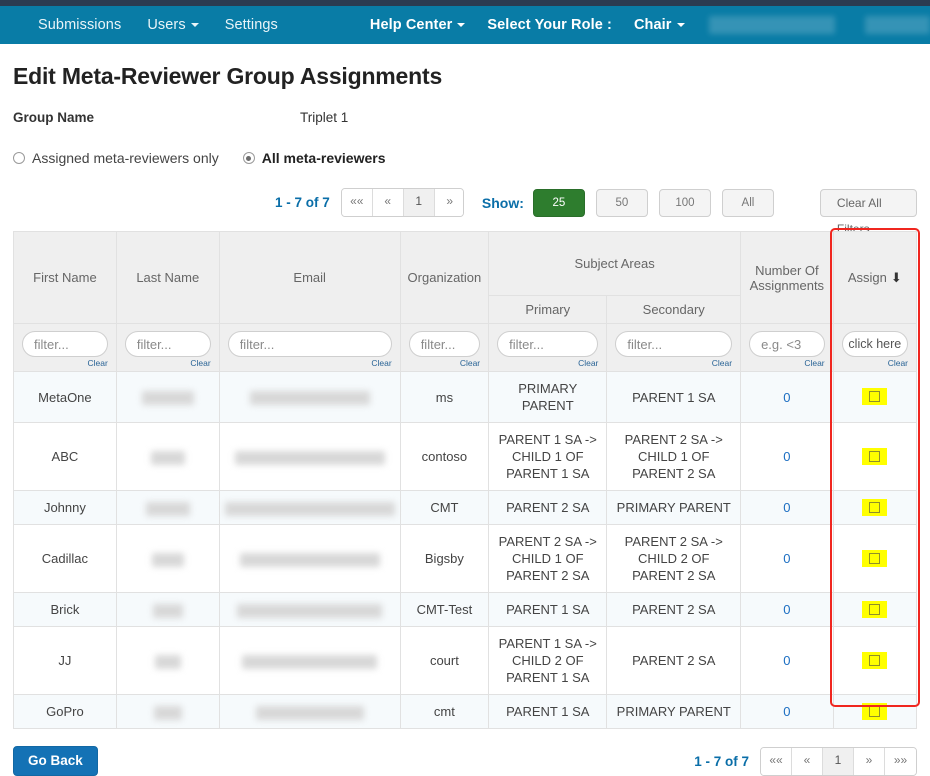 This screenshot has width=930, height=776. What do you see at coordinates (444, 277) in the screenshot?
I see `col-header-organization: Organization` at bounding box center [444, 277].